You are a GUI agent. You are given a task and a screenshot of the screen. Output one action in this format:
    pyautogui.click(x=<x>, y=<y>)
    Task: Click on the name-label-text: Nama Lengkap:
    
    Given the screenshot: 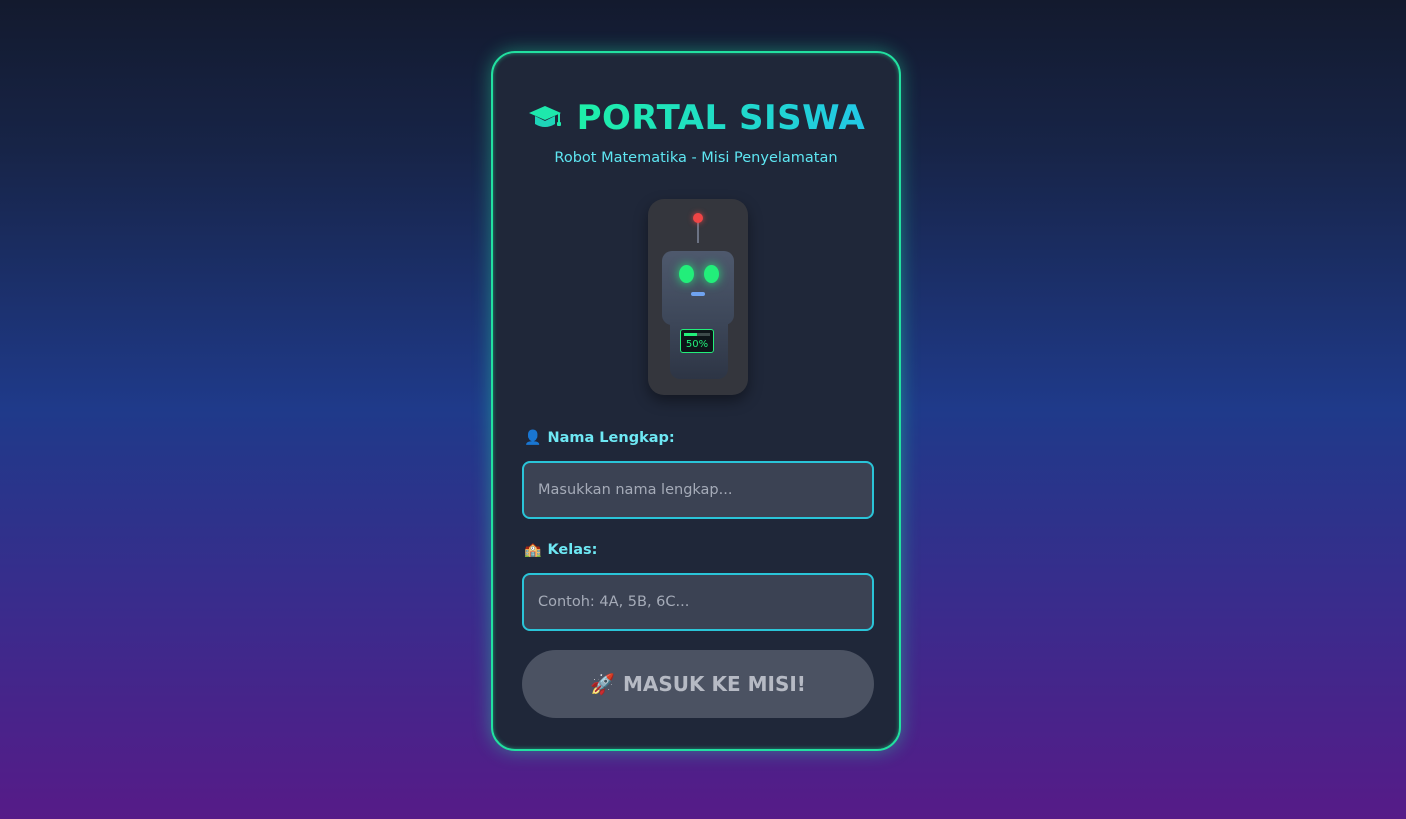 What is the action you would take?
    pyautogui.click(x=611, y=438)
    